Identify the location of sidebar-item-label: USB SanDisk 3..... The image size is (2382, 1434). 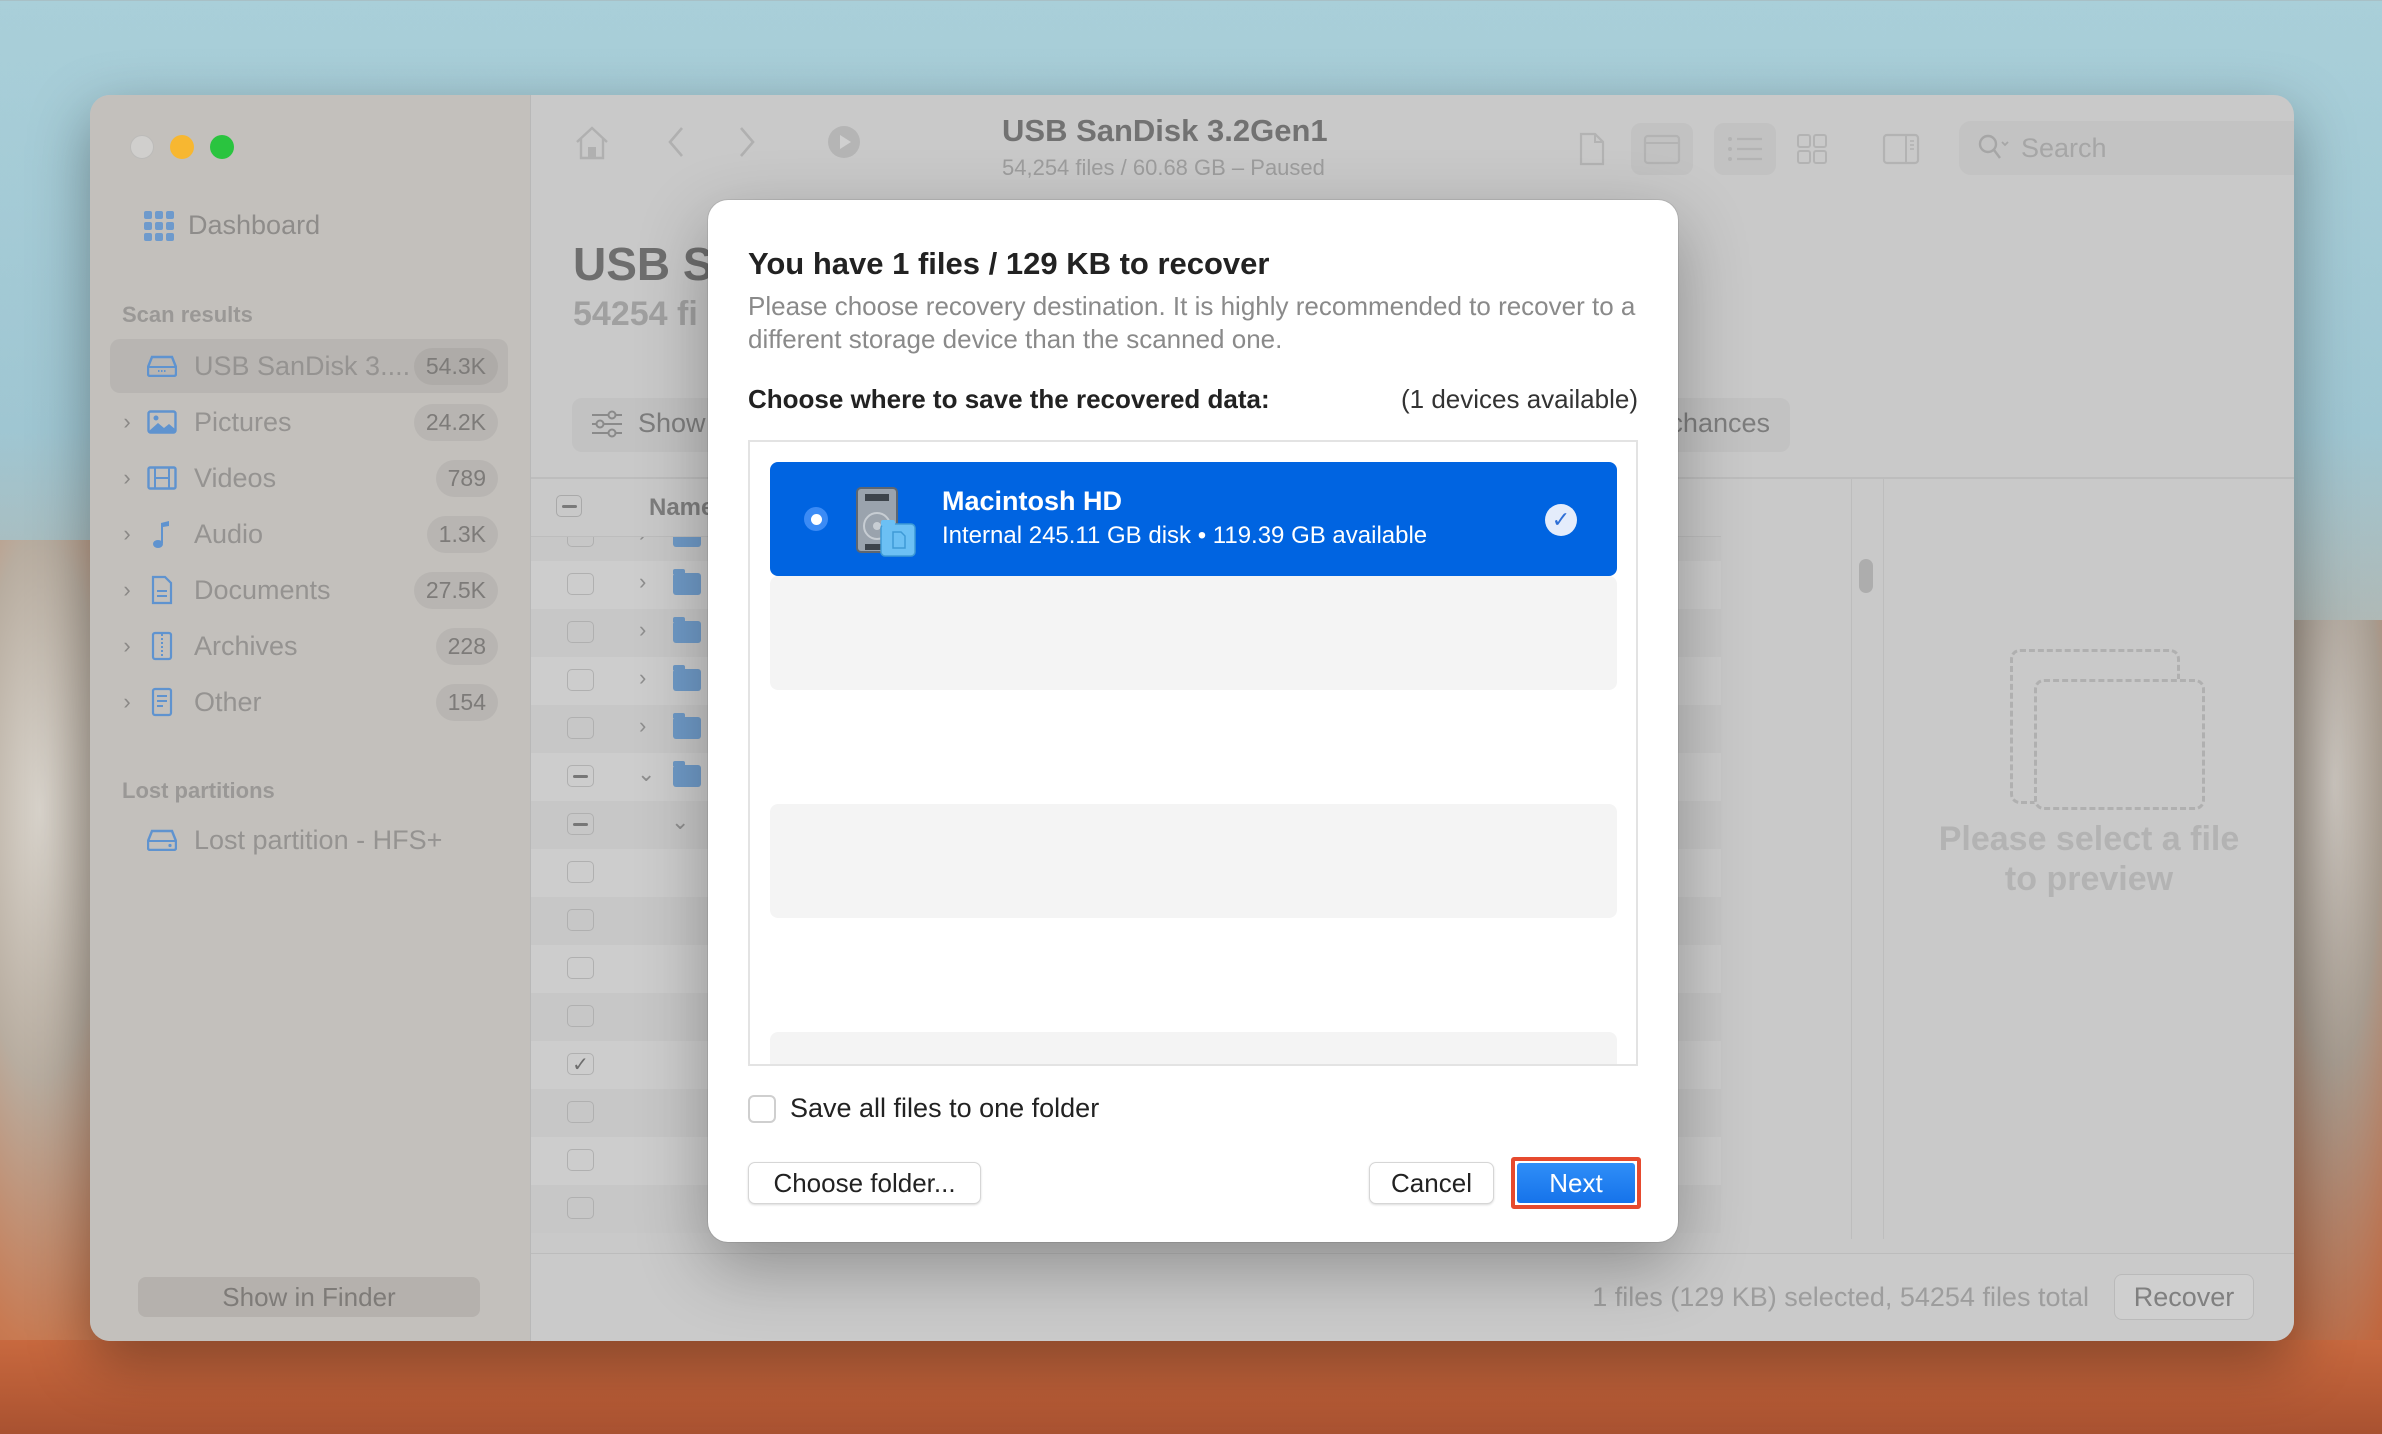
(302, 365).